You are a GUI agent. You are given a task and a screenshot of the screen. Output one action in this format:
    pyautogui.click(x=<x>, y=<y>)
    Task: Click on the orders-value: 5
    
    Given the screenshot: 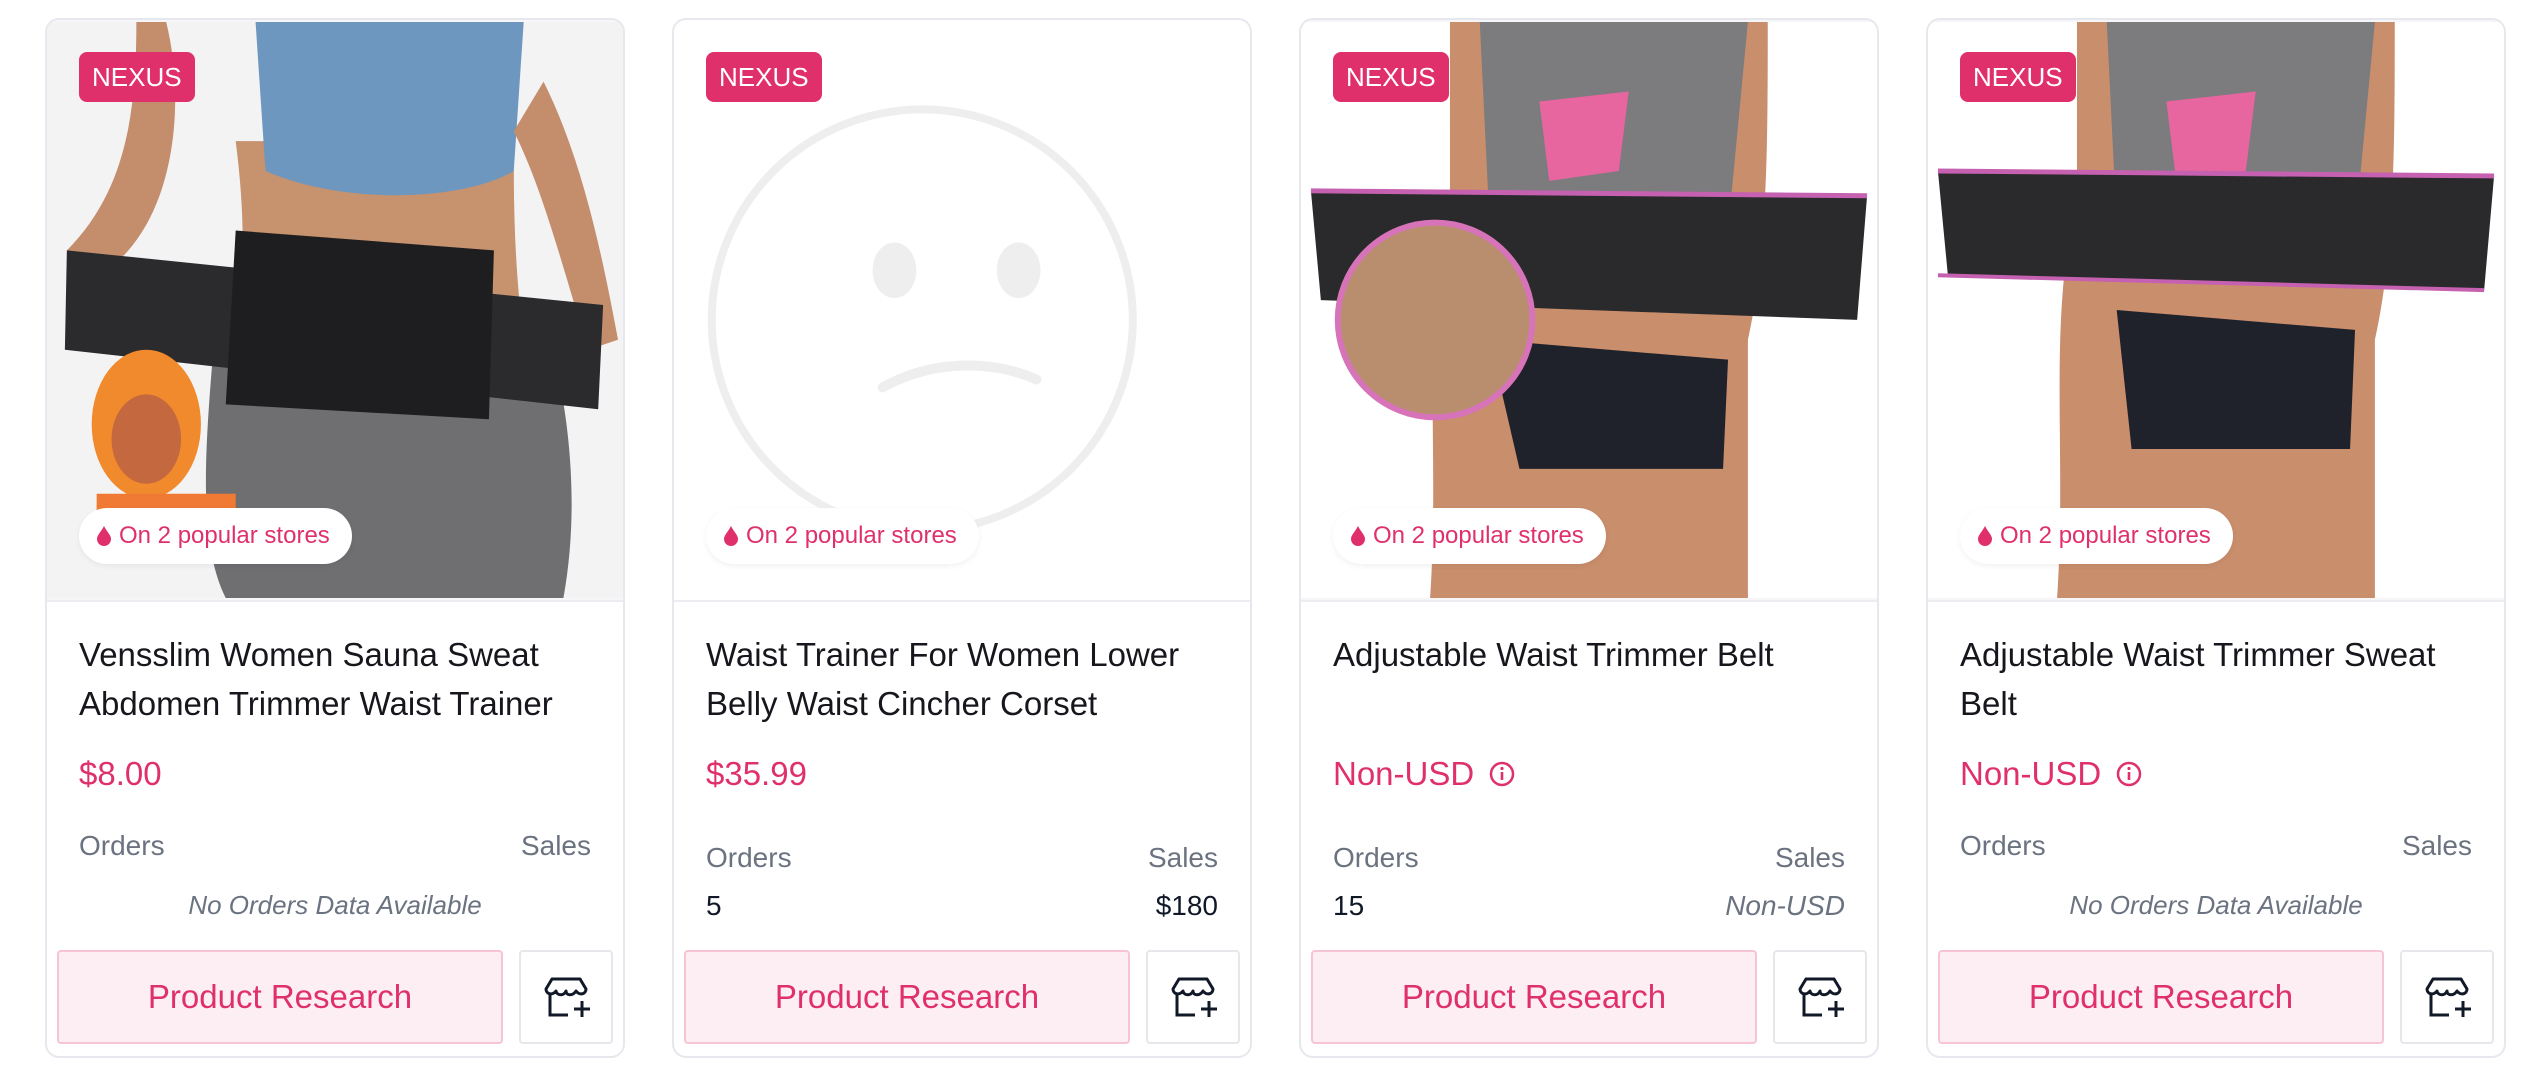 What is the action you would take?
    pyautogui.click(x=714, y=905)
    